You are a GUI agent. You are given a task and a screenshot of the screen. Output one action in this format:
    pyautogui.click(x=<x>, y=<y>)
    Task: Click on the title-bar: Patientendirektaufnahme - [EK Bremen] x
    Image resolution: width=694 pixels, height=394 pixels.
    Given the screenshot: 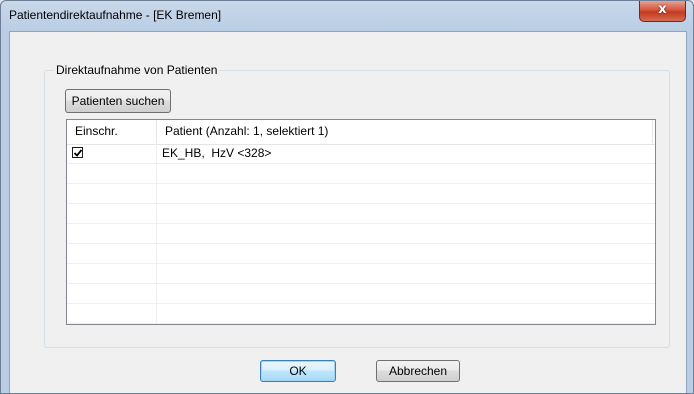 What is the action you would take?
    pyautogui.click(x=347, y=16)
    